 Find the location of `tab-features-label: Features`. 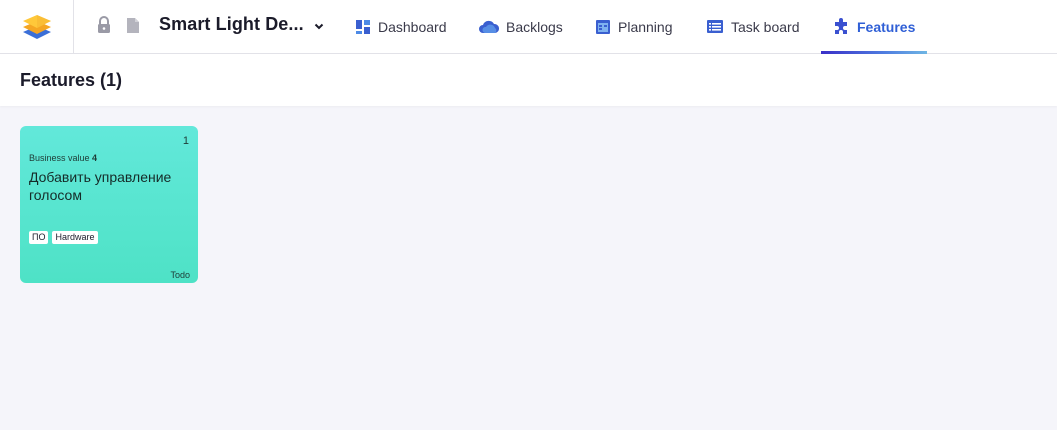

tab-features-label: Features is located at coordinates (886, 26).